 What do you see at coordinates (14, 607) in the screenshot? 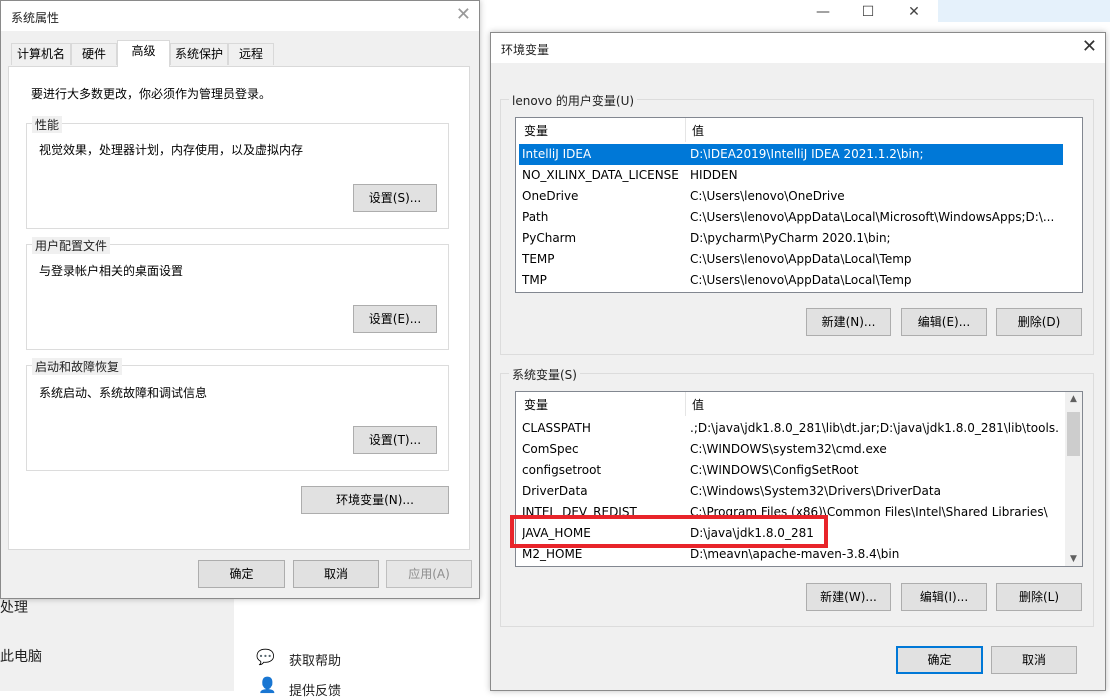
I see `sidebar-item-processing: 处理` at bounding box center [14, 607].